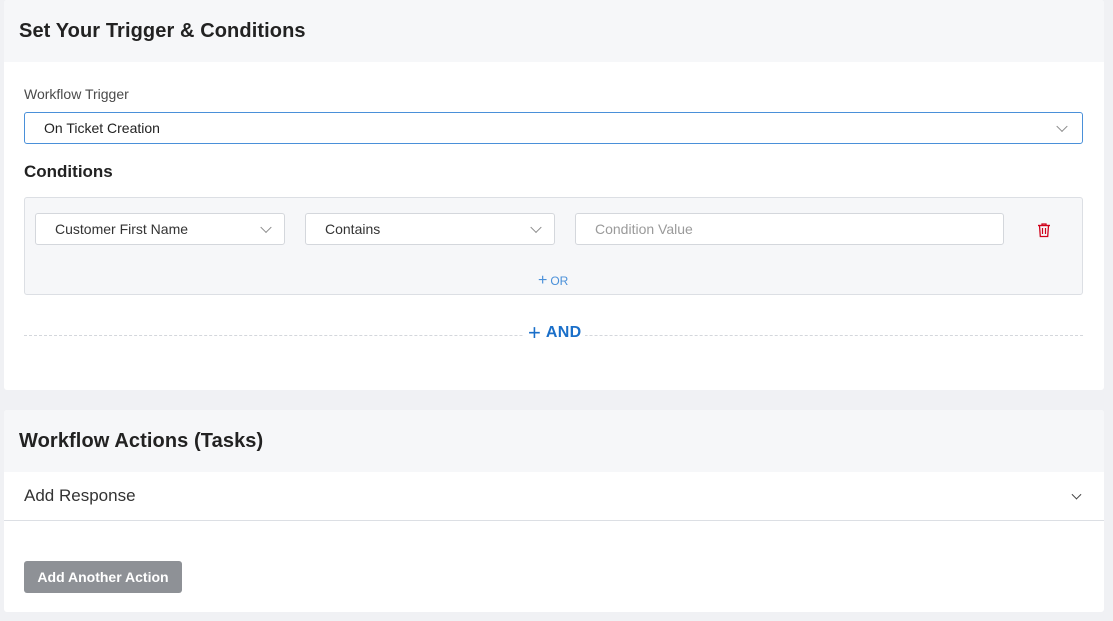 Image resolution: width=1113 pixels, height=621 pixels. What do you see at coordinates (122, 229) in the screenshot?
I see `condition-field-value: Customer First Name` at bounding box center [122, 229].